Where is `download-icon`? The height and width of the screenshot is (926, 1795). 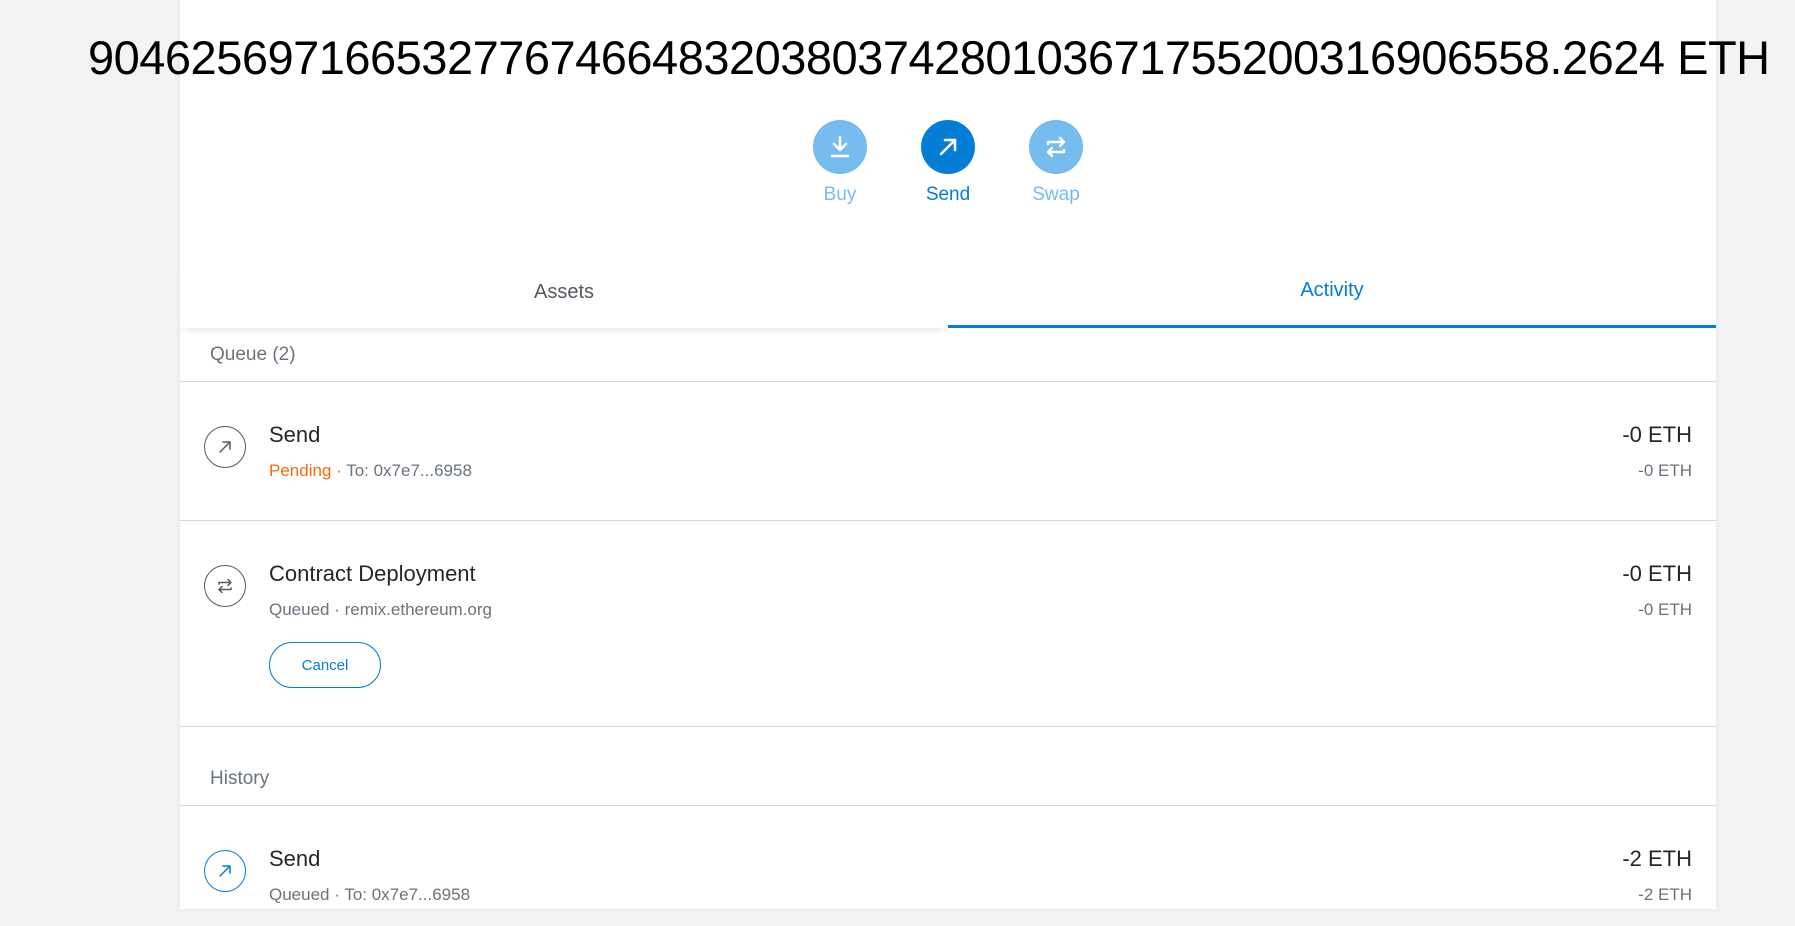
download-icon is located at coordinates (840, 146).